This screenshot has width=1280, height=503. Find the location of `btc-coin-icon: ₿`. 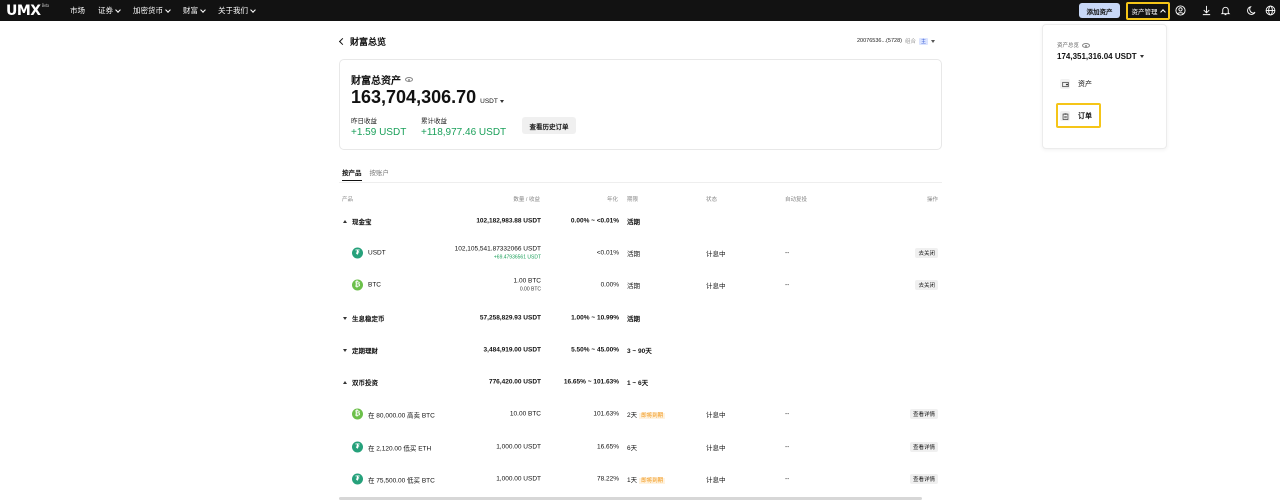

btc-coin-icon: ₿ is located at coordinates (357, 285).